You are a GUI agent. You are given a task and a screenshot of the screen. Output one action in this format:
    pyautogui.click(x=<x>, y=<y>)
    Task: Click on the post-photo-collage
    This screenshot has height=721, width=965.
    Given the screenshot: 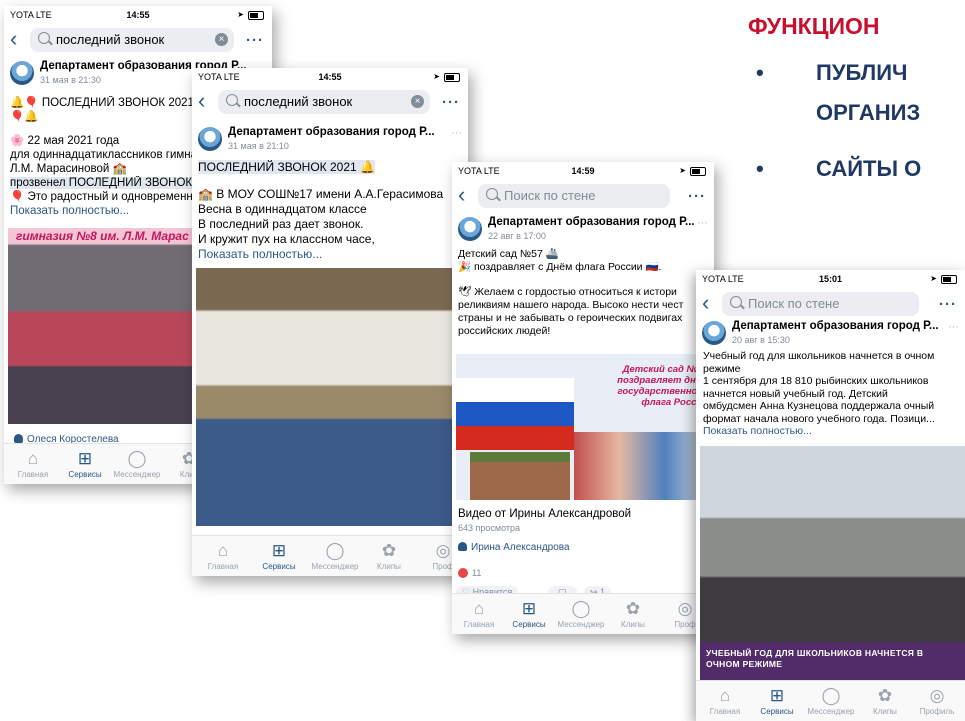 What is the action you would take?
    pyautogui.click(x=330, y=397)
    